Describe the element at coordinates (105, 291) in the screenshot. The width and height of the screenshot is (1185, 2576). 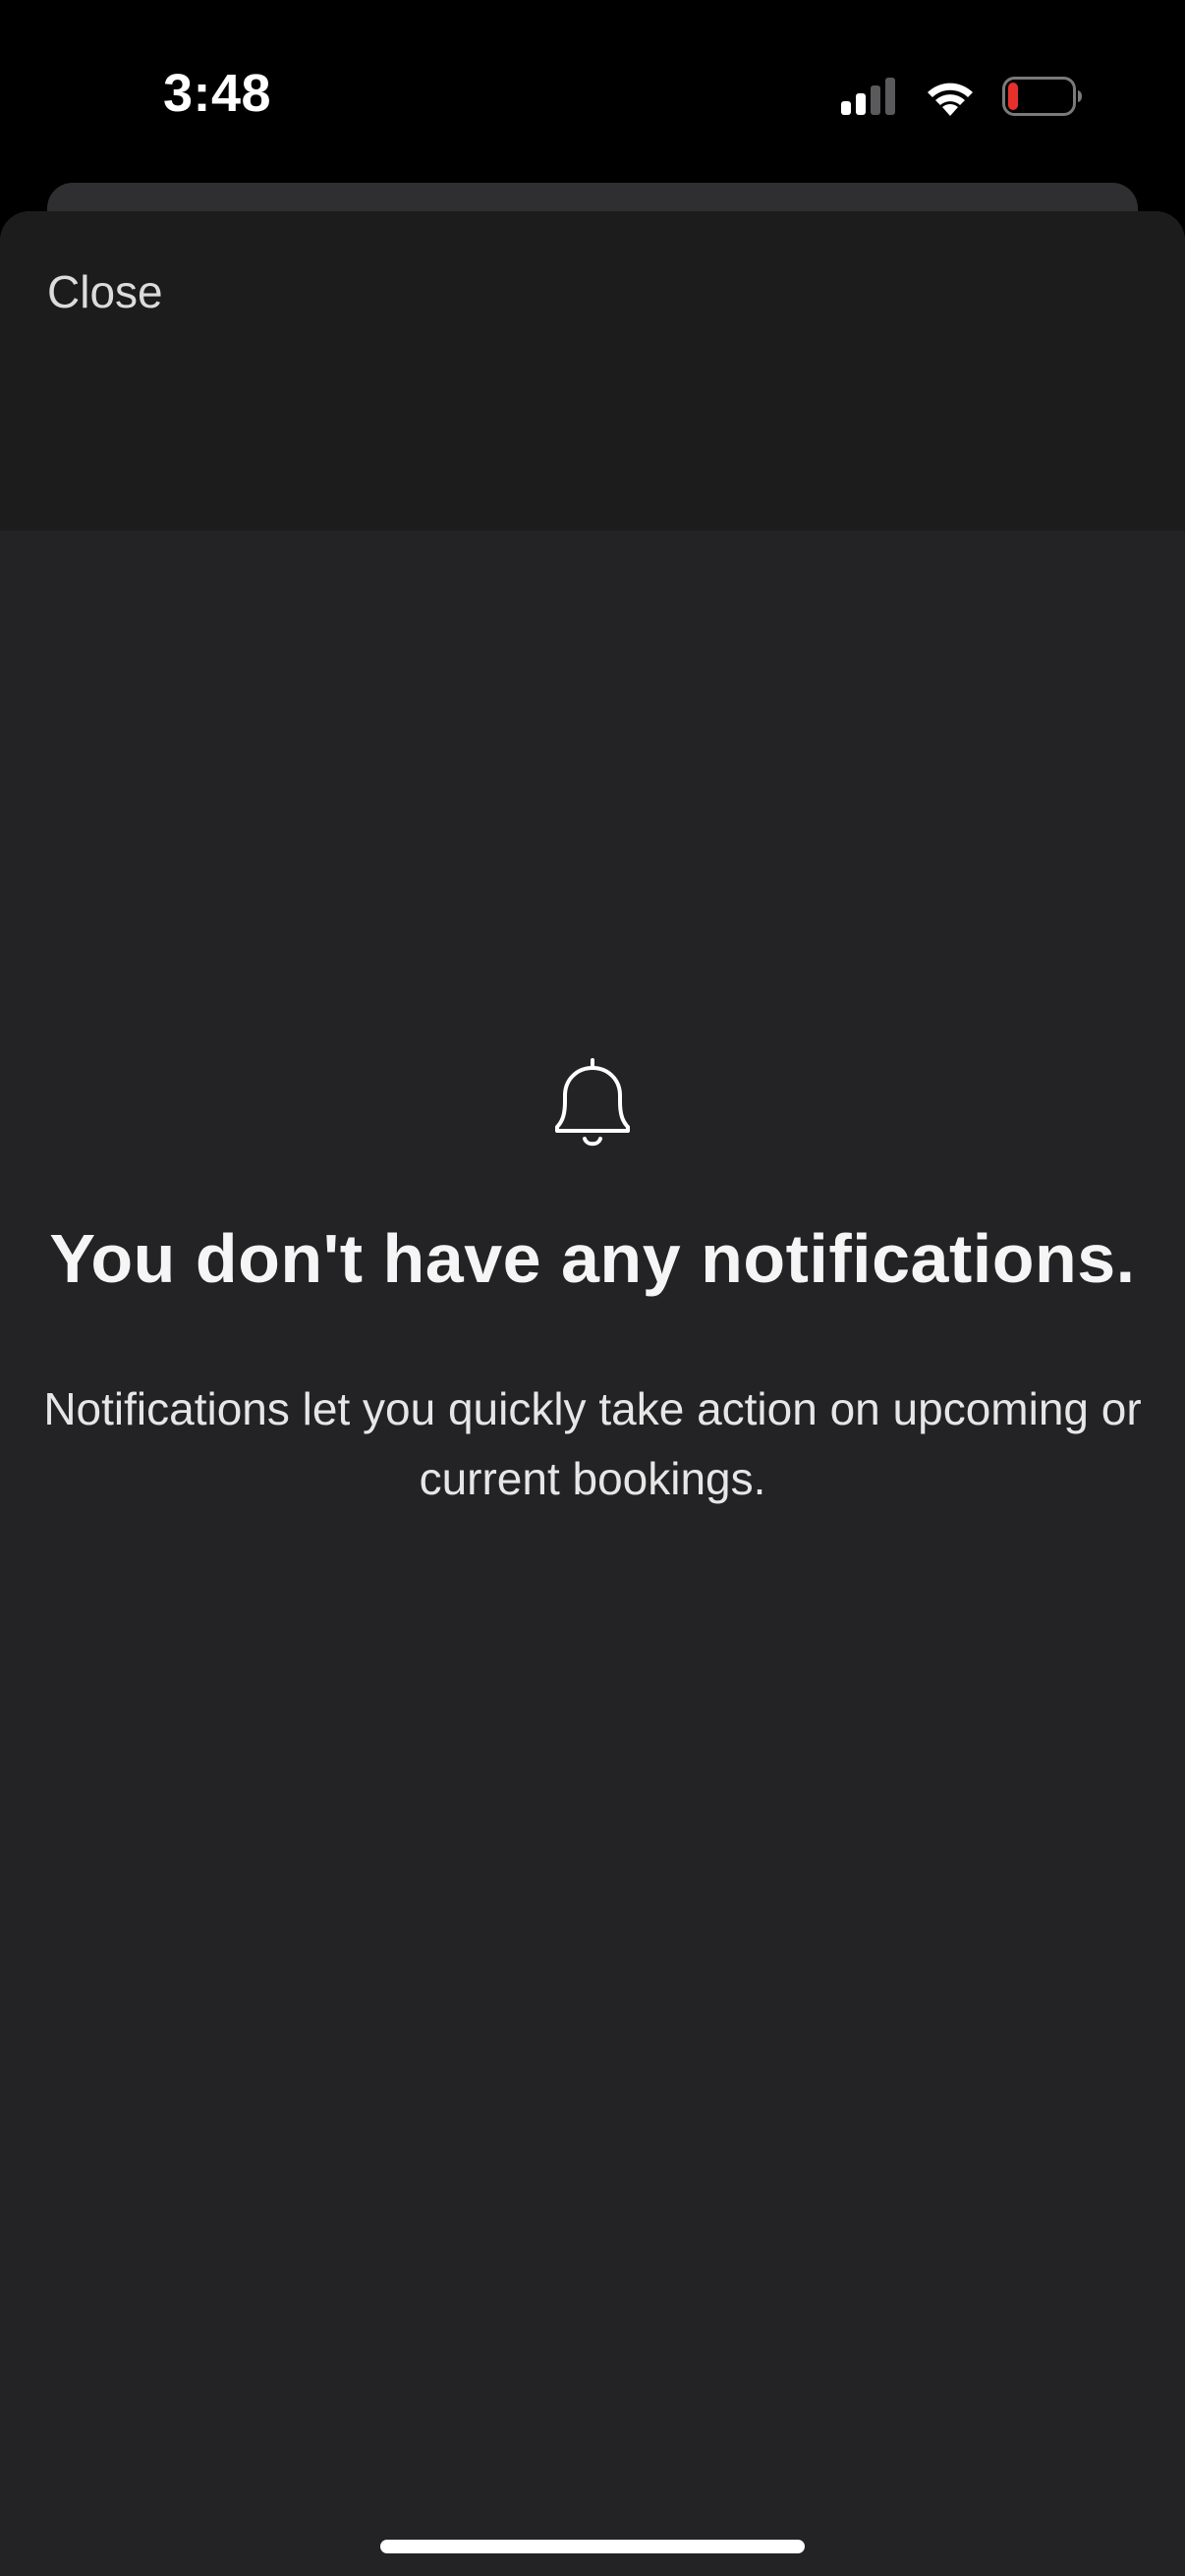
I see `close-button: Close` at that location.